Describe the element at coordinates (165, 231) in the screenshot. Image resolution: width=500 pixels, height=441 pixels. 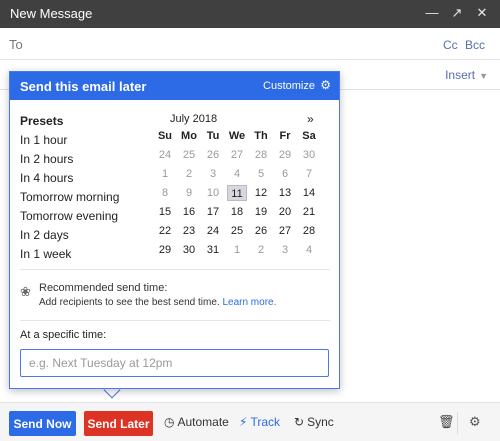
I see `calendar-day: 22` at that location.